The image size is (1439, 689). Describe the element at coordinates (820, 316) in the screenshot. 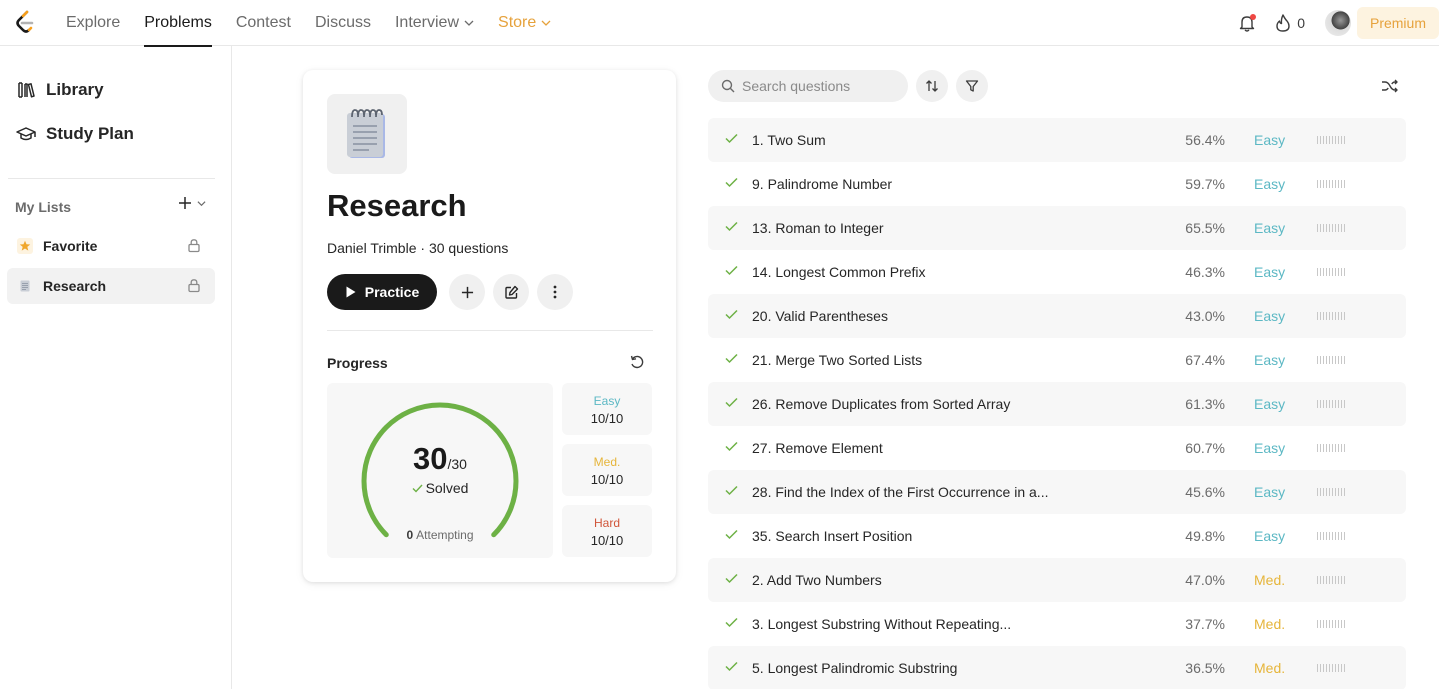

I see `question-title: 20. Valid Parentheses` at that location.